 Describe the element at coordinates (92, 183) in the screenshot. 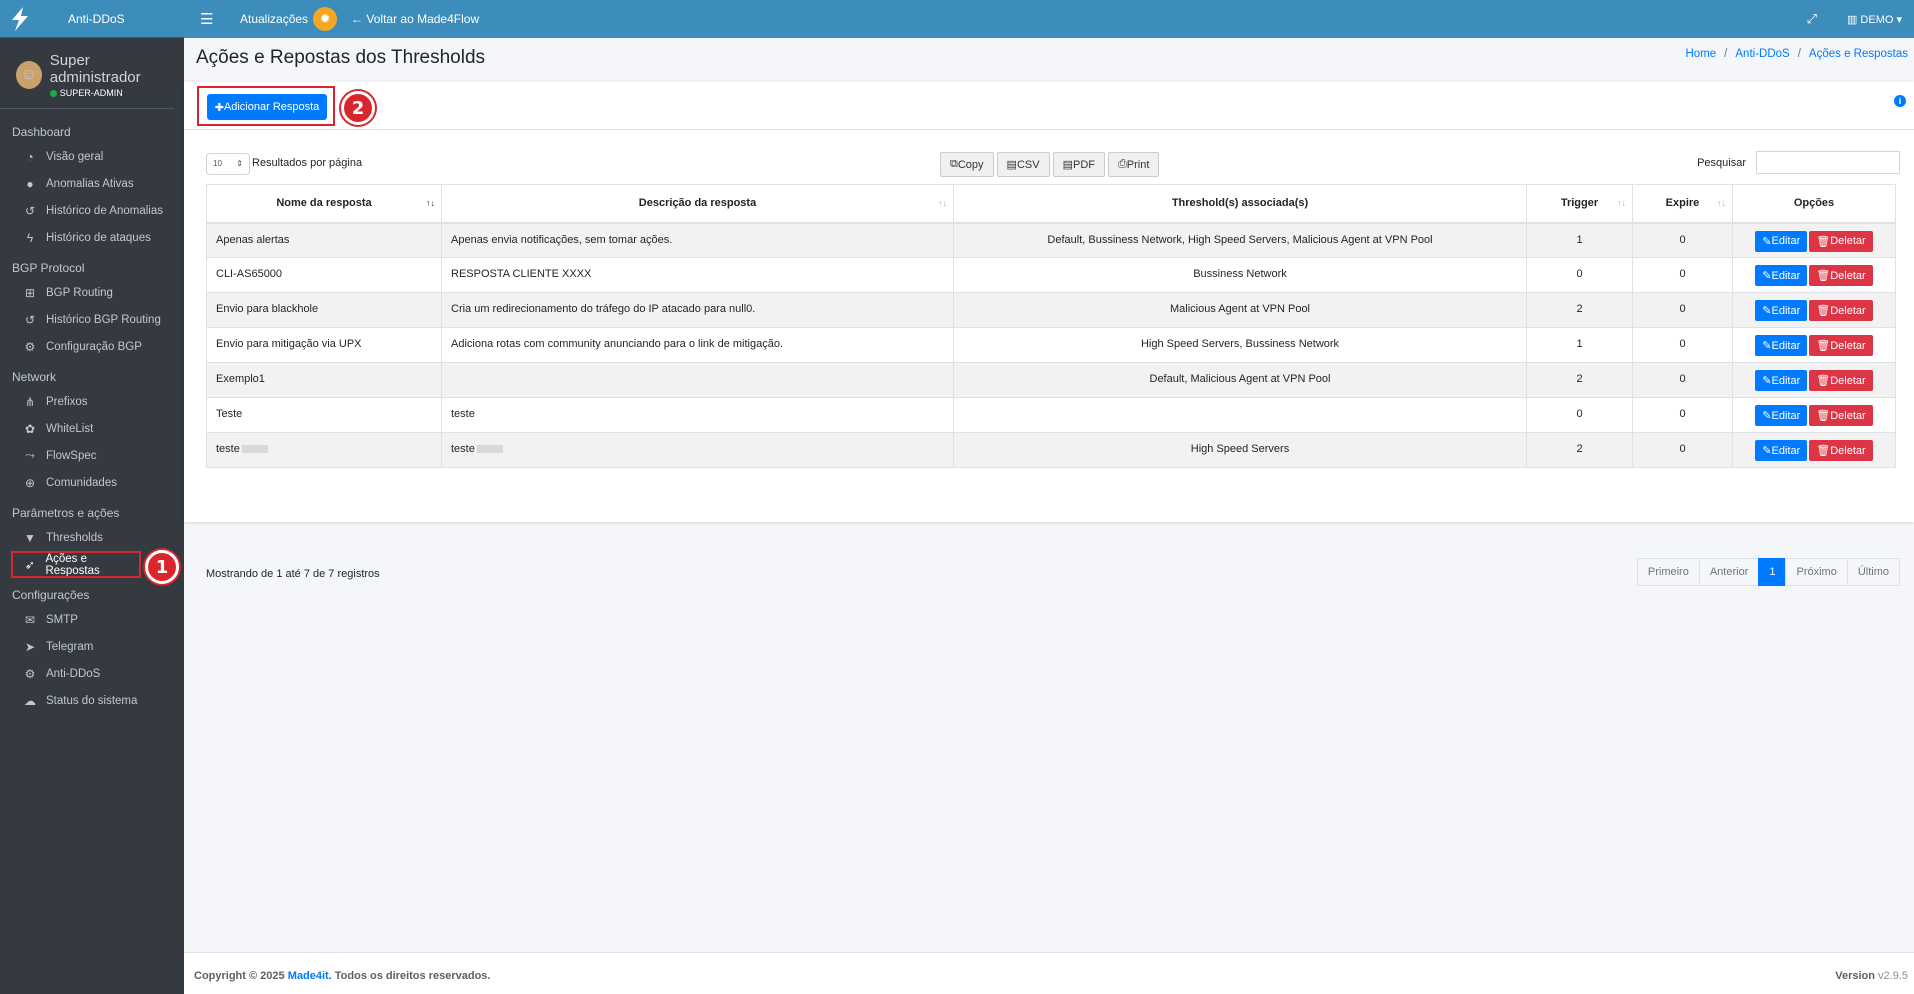

I see `sidebar-item-anomalias-ativas: ● Anomalias Ativas` at that location.